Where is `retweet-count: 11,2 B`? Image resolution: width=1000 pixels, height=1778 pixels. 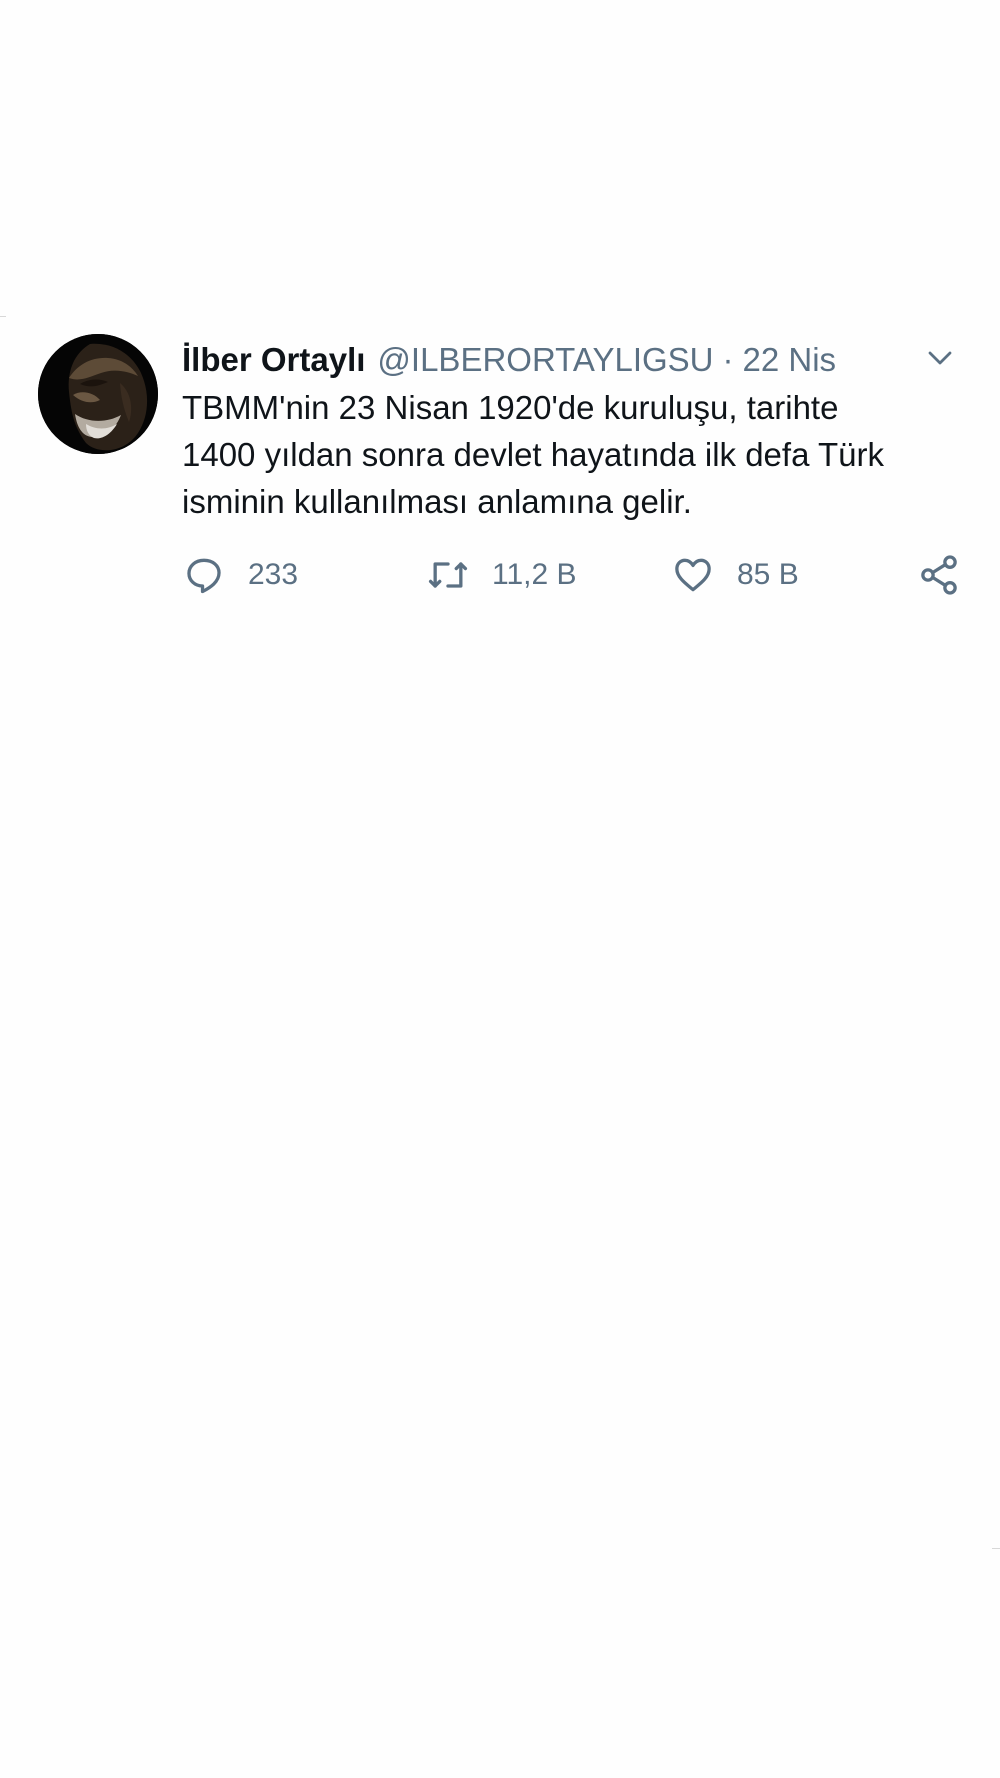
retweet-count: 11,2 B is located at coordinates (534, 574).